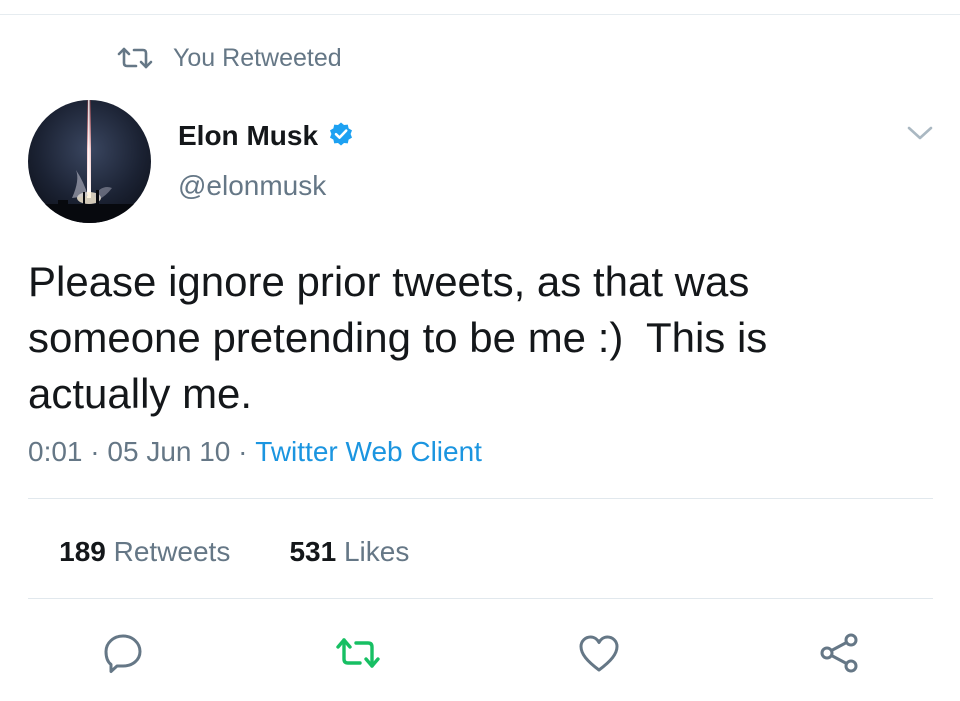  Describe the element at coordinates (248, 136) in the screenshot. I see `author-name: Elon Musk` at that location.